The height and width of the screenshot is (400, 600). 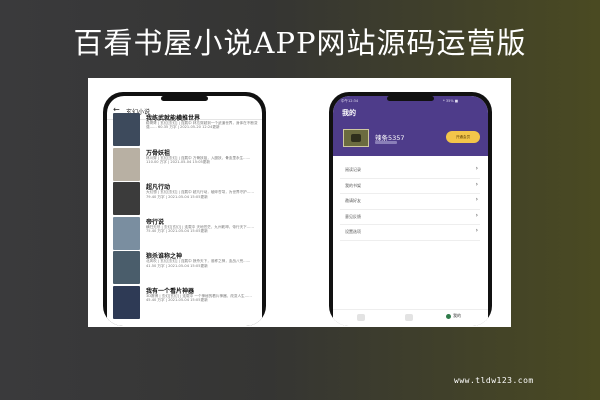 I want to click on menu-item: 我的书架 ›, so click(x=410, y=186).